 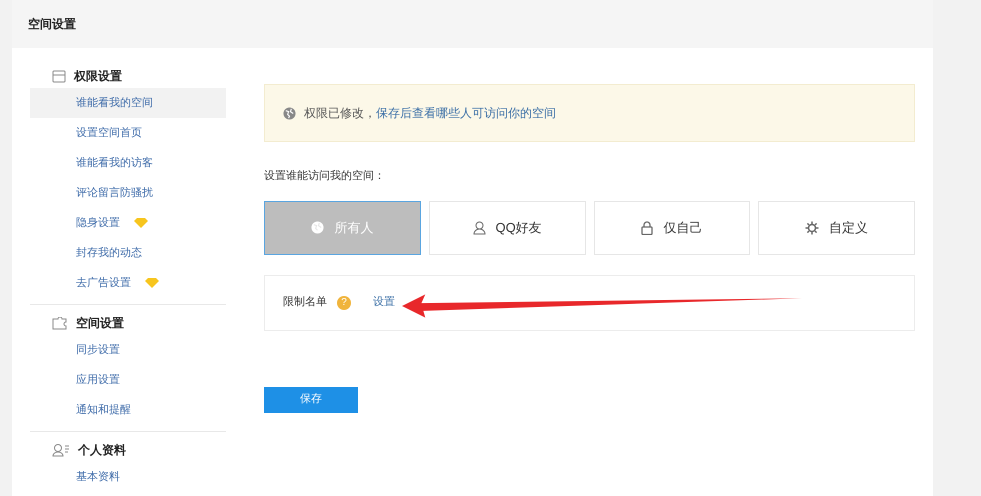 What do you see at coordinates (479, 227) in the screenshot?
I see `person-icon` at bounding box center [479, 227].